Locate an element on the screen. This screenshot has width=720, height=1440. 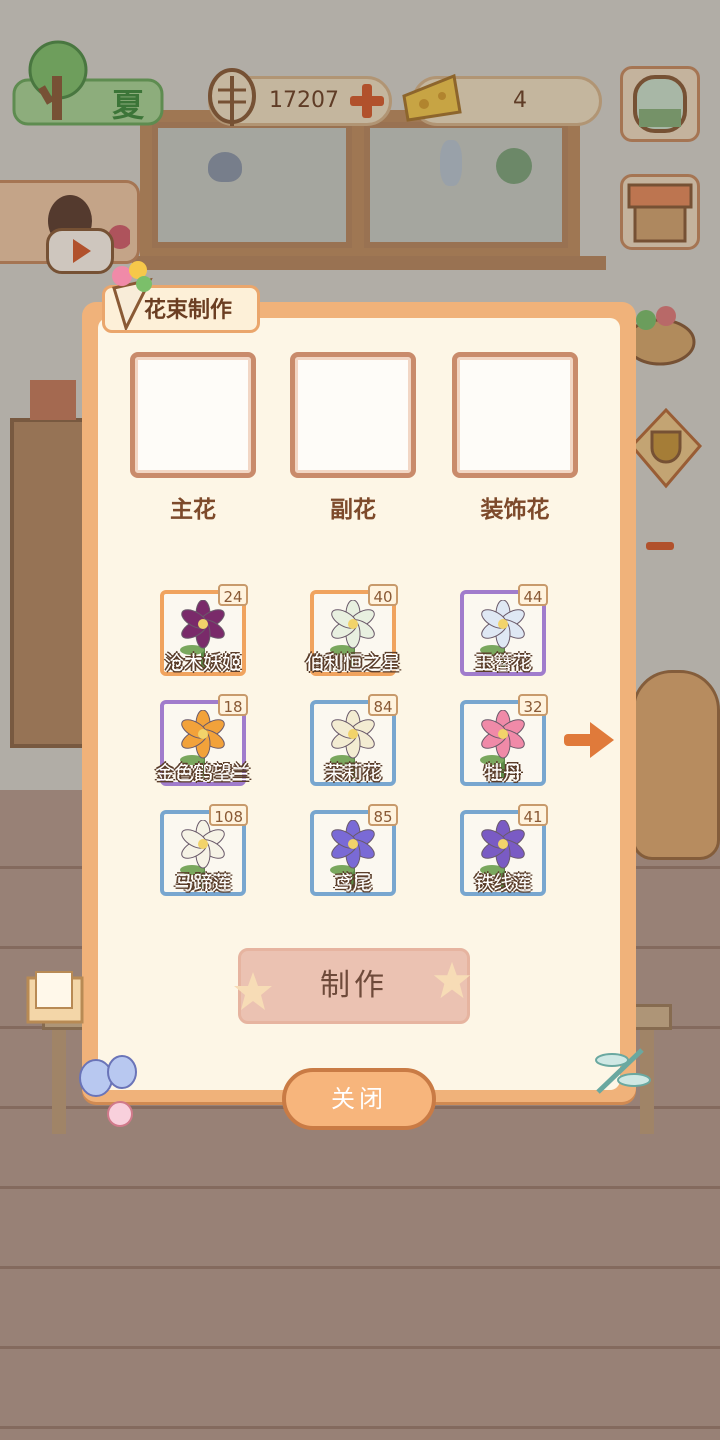
flower-name: 沧木妖姬 is located at coordinates (202, 663).